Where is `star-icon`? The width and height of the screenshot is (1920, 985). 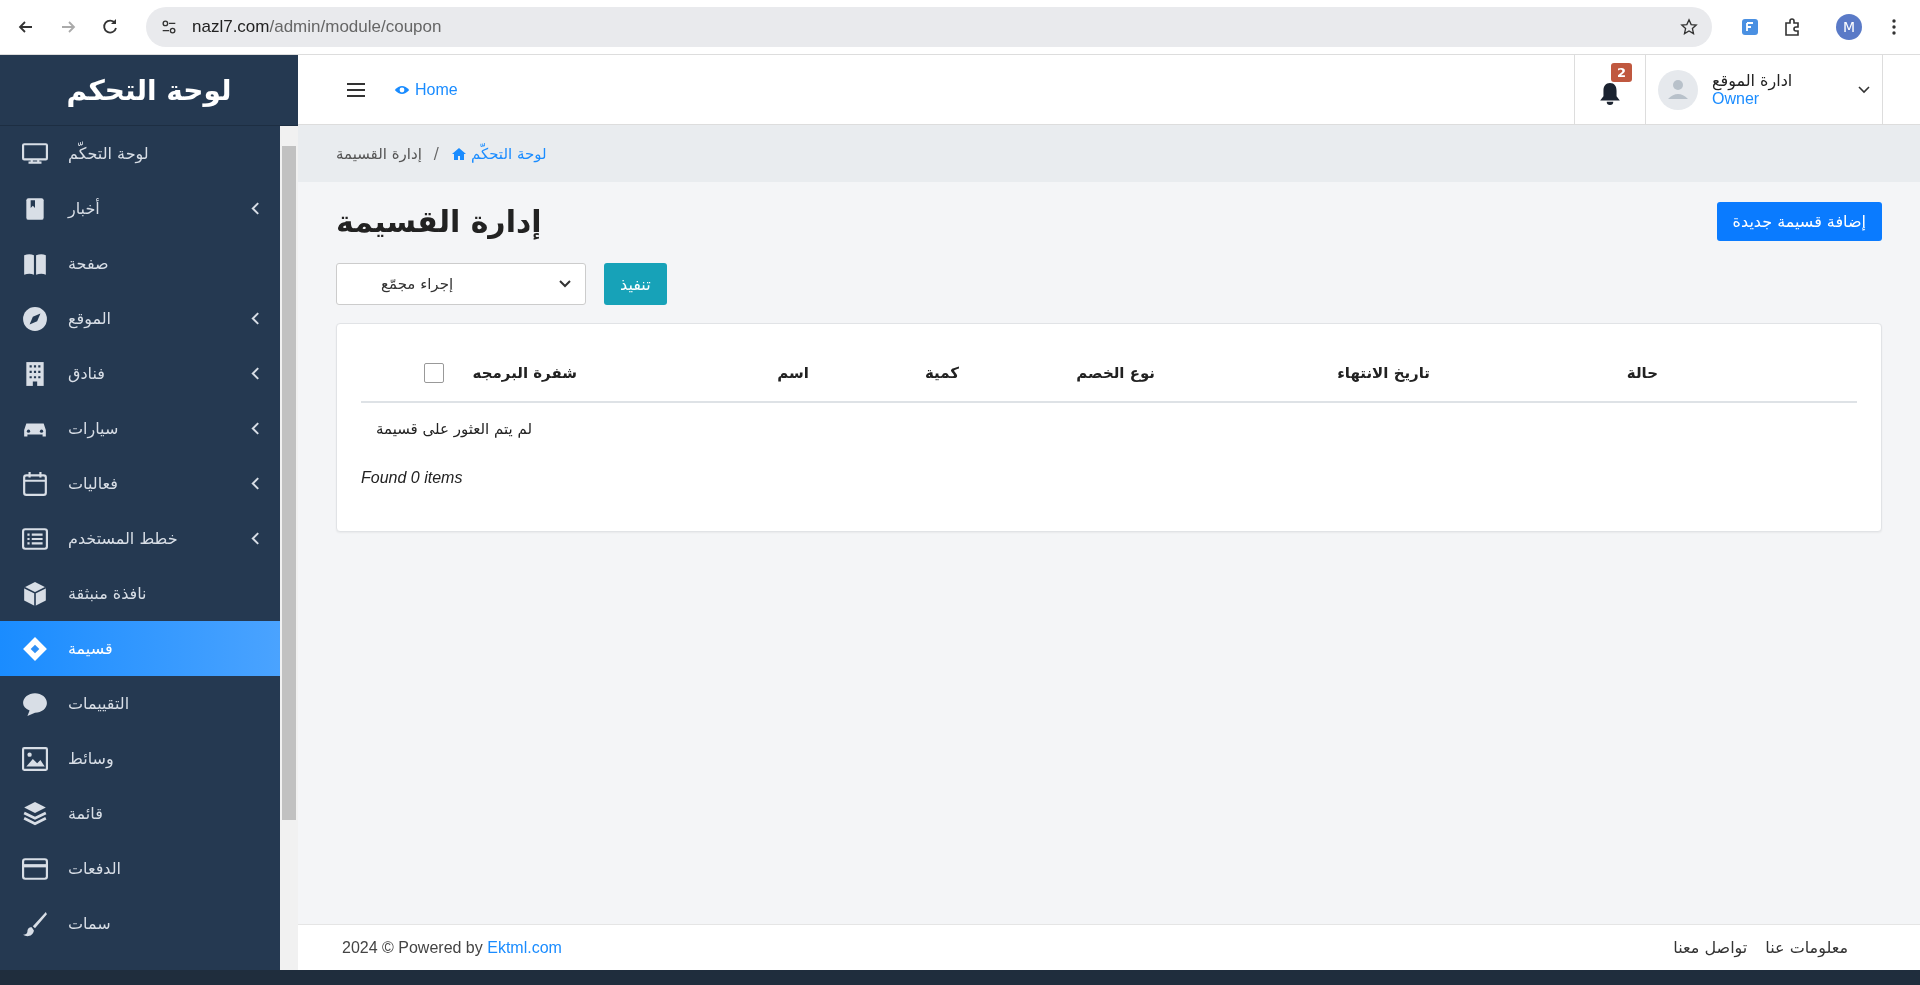
star-icon is located at coordinates (1689, 27).